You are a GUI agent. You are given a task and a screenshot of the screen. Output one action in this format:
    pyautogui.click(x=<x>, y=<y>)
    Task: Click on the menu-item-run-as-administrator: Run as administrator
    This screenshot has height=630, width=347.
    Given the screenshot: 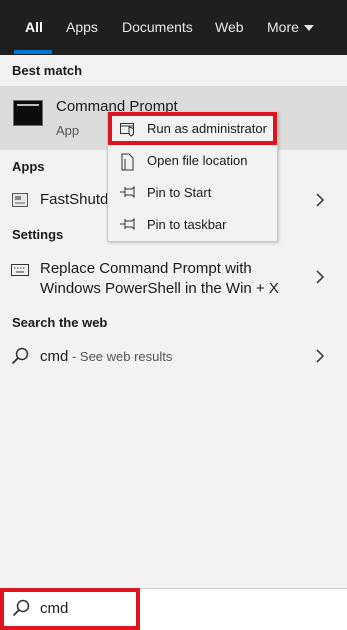 What is the action you would take?
    pyautogui.click(x=192, y=129)
    